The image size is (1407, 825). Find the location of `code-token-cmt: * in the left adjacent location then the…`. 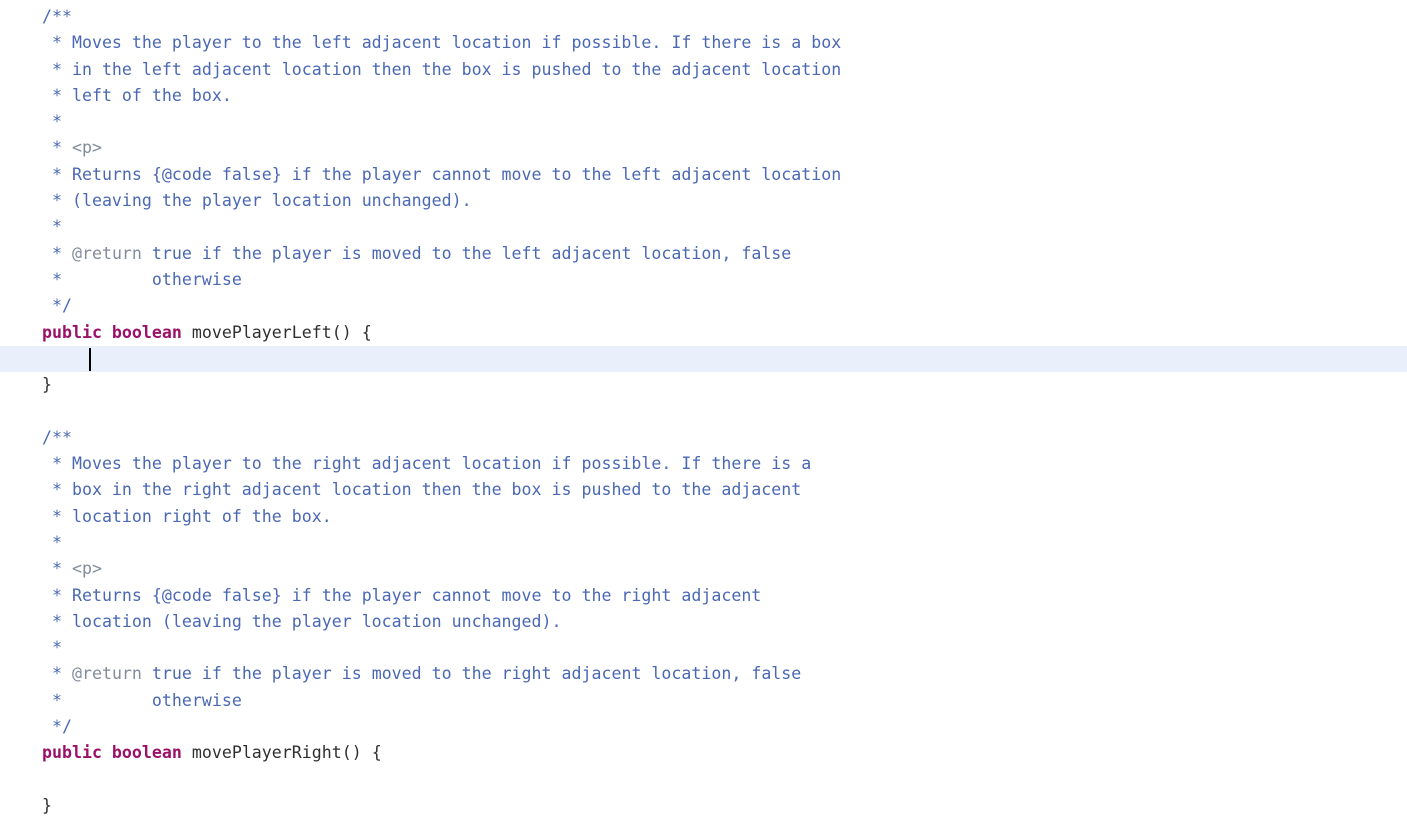

code-token-cmt: * in the left adjacent location then the… is located at coordinates (442, 69).